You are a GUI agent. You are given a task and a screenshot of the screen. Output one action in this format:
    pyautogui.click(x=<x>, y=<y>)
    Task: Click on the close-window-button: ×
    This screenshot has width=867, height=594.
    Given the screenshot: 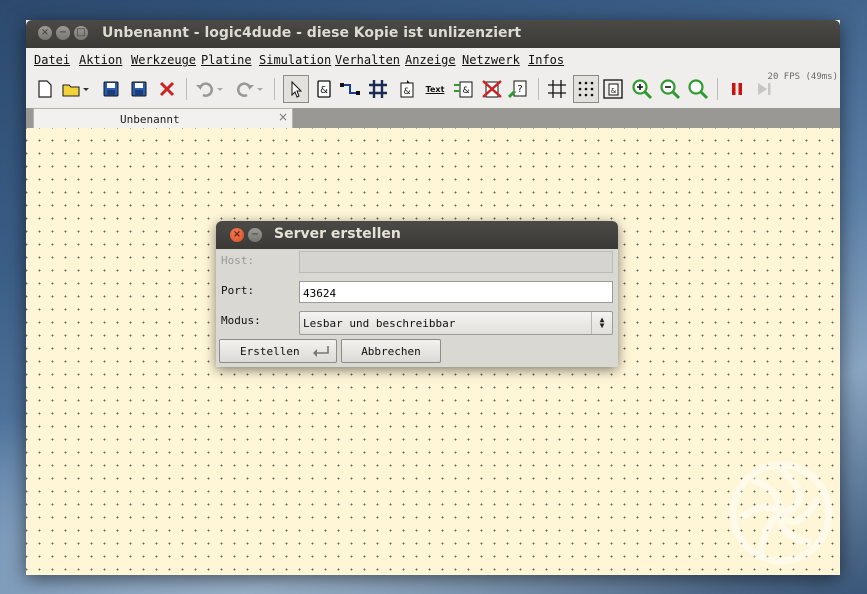 What is the action you would take?
    pyautogui.click(x=45, y=33)
    